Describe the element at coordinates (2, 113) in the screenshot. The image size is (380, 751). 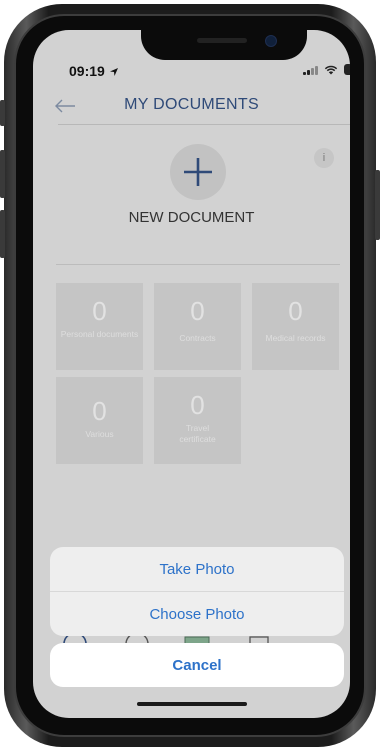
I see `mute-switch` at that location.